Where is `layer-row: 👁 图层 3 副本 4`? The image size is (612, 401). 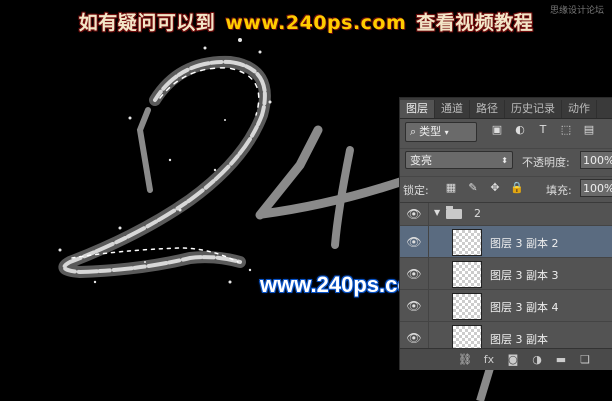 layer-row: 👁 图层 3 副本 4 is located at coordinates (506, 306).